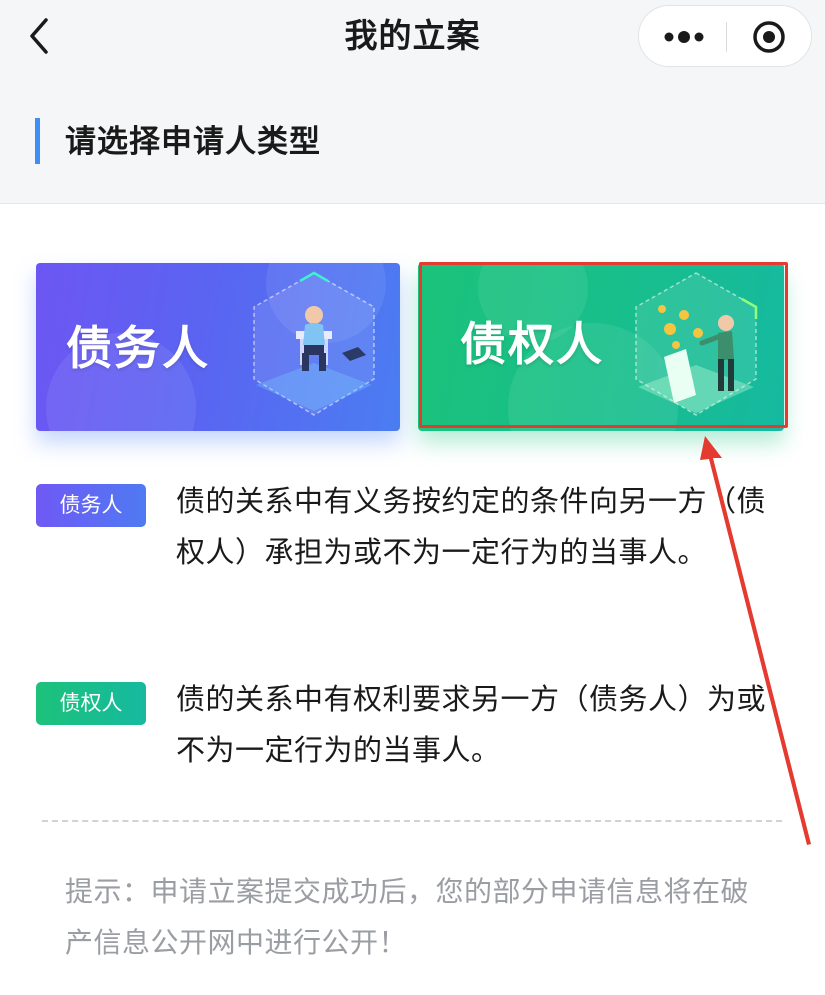  I want to click on definition-creditor: 债权人 债的关系中有权利要求另一方（债务人）为或不为一定行为的当事人。, so click(416, 734).